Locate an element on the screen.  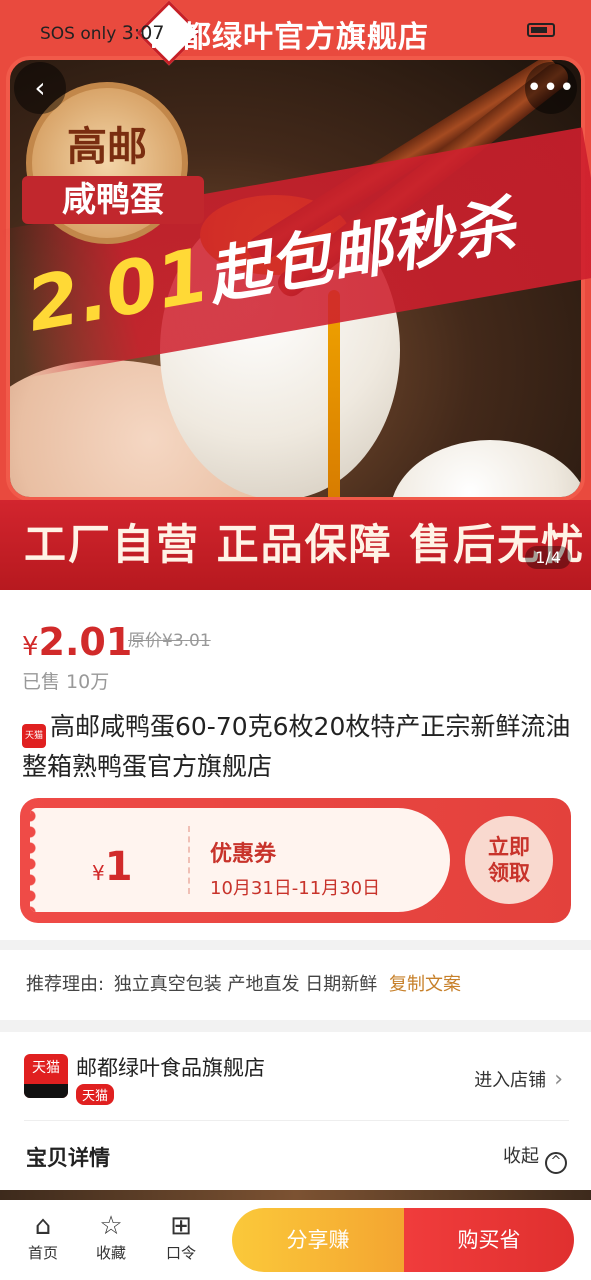
carrier-text: SOS only is located at coordinates (78, 34).